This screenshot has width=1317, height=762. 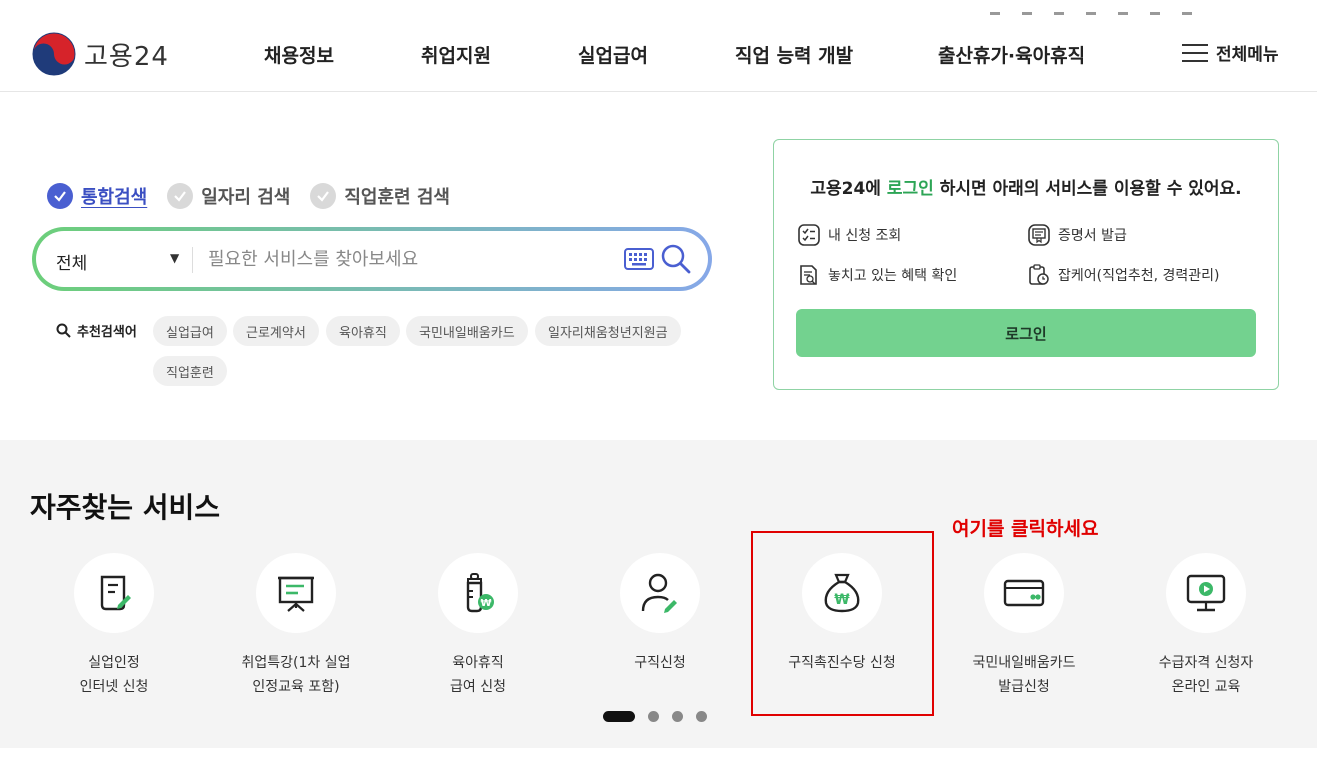 I want to click on login-message: 고용24에 로그인 하시면 아래의 서비스를 이용할 수 있어요., so click(x=1026, y=189).